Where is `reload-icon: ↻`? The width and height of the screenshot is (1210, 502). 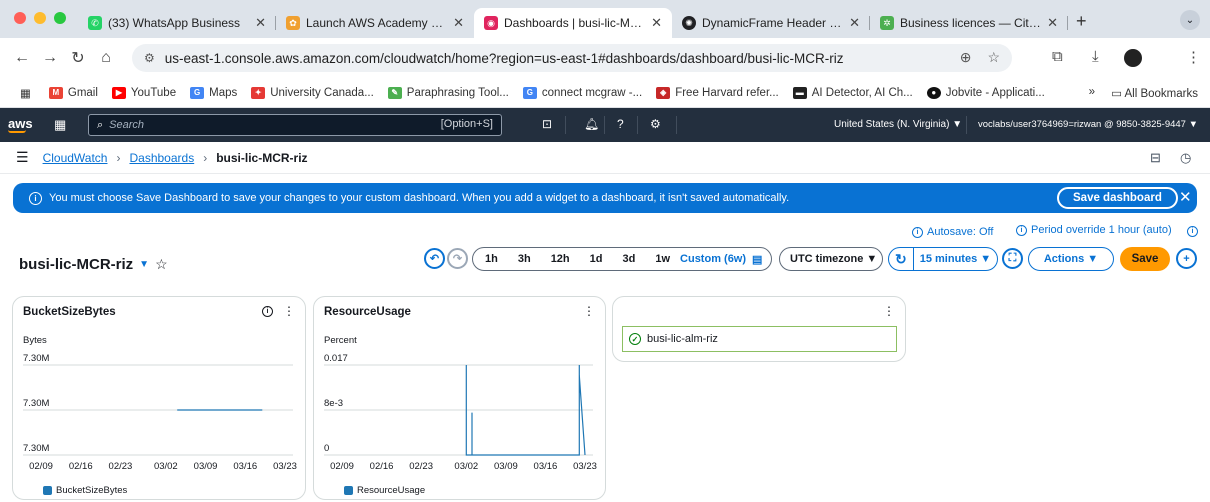 reload-icon: ↻ is located at coordinates (78, 58).